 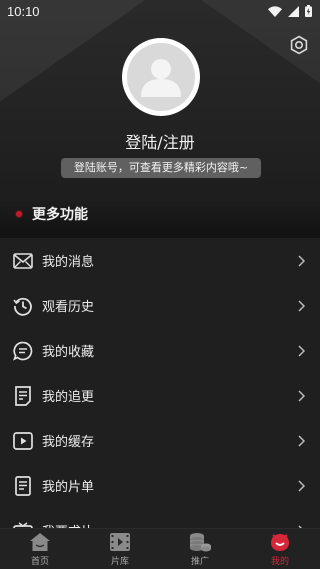 I want to click on menu-item-history: 观看历史, so click(x=160, y=305).